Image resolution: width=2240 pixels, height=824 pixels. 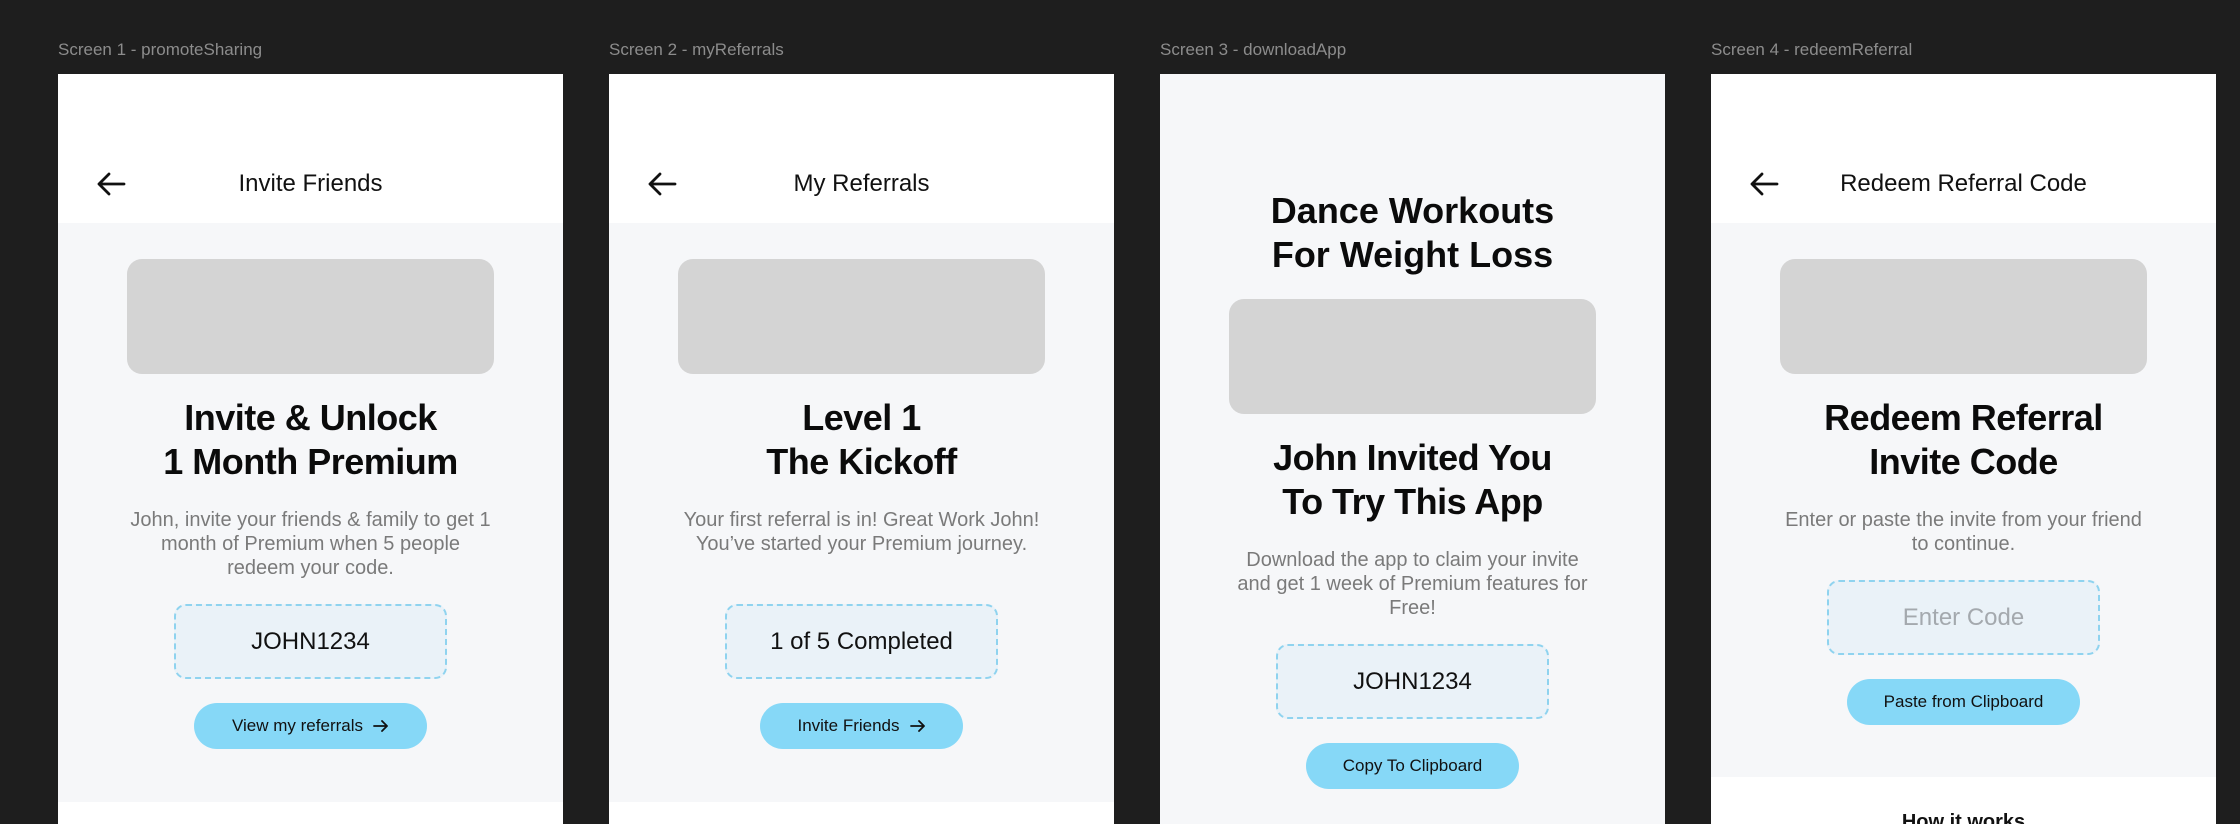 What do you see at coordinates (310, 417) in the screenshot?
I see `headline-line: Invite & Unlock` at bounding box center [310, 417].